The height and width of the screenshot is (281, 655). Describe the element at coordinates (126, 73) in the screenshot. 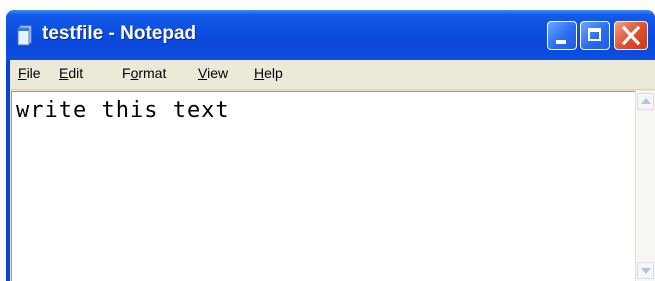

I see `menu-format-label-pre: F` at that location.